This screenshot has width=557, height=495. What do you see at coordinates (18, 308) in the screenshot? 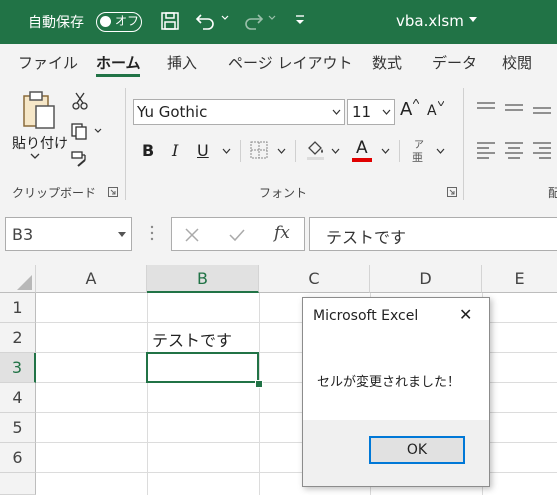
I see `row-header-1: 1` at bounding box center [18, 308].